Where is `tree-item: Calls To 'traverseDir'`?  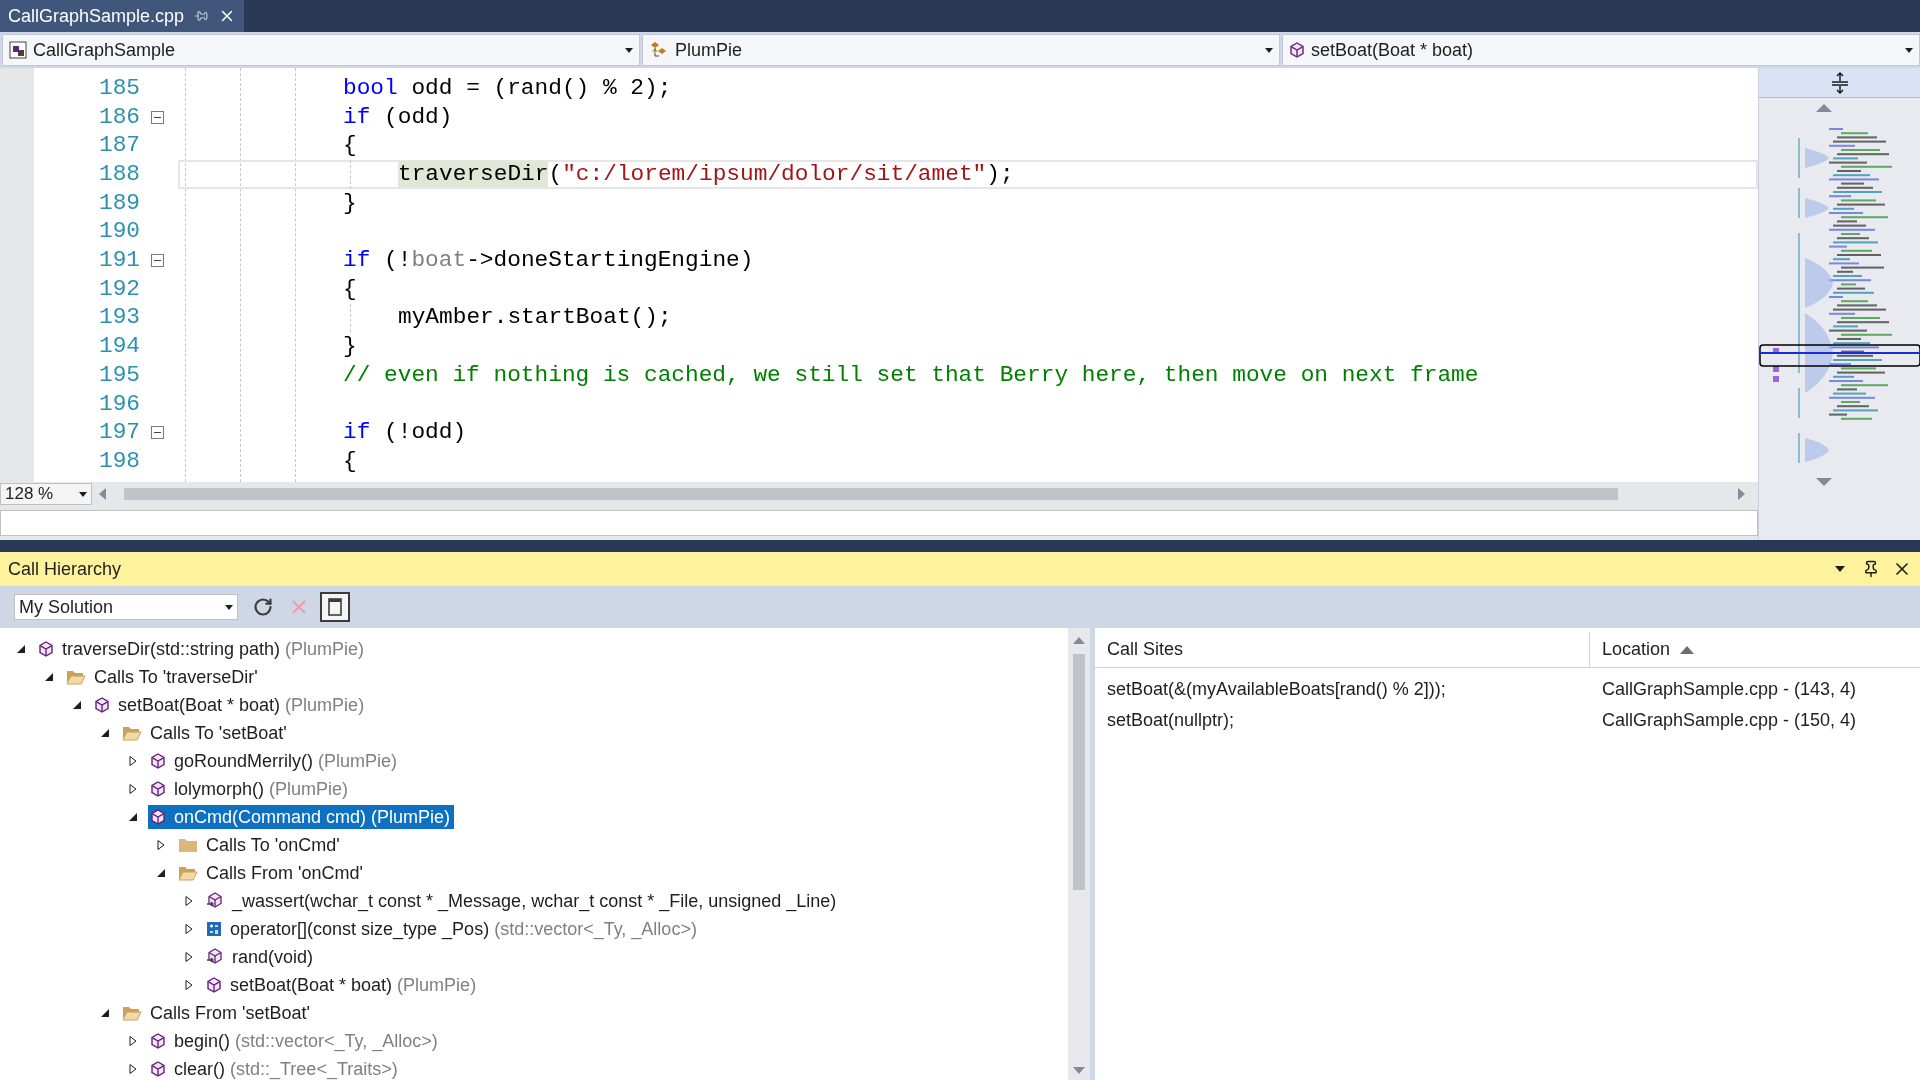 tree-item: Calls To 'traverseDir' is located at coordinates (163, 677).